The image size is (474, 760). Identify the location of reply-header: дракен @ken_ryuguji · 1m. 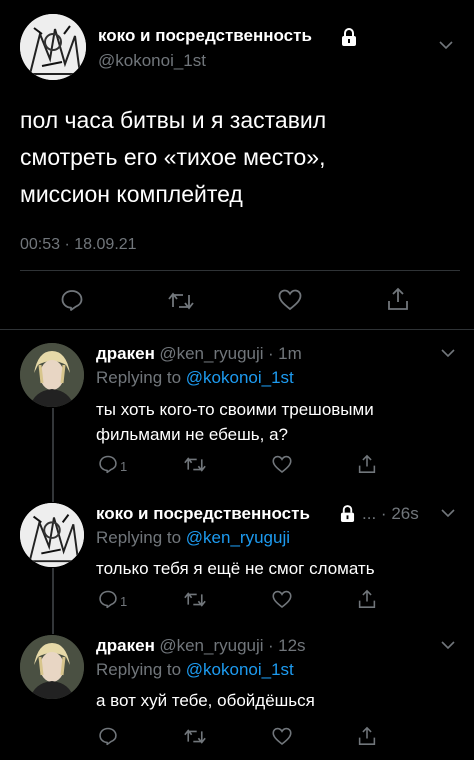
(199, 353).